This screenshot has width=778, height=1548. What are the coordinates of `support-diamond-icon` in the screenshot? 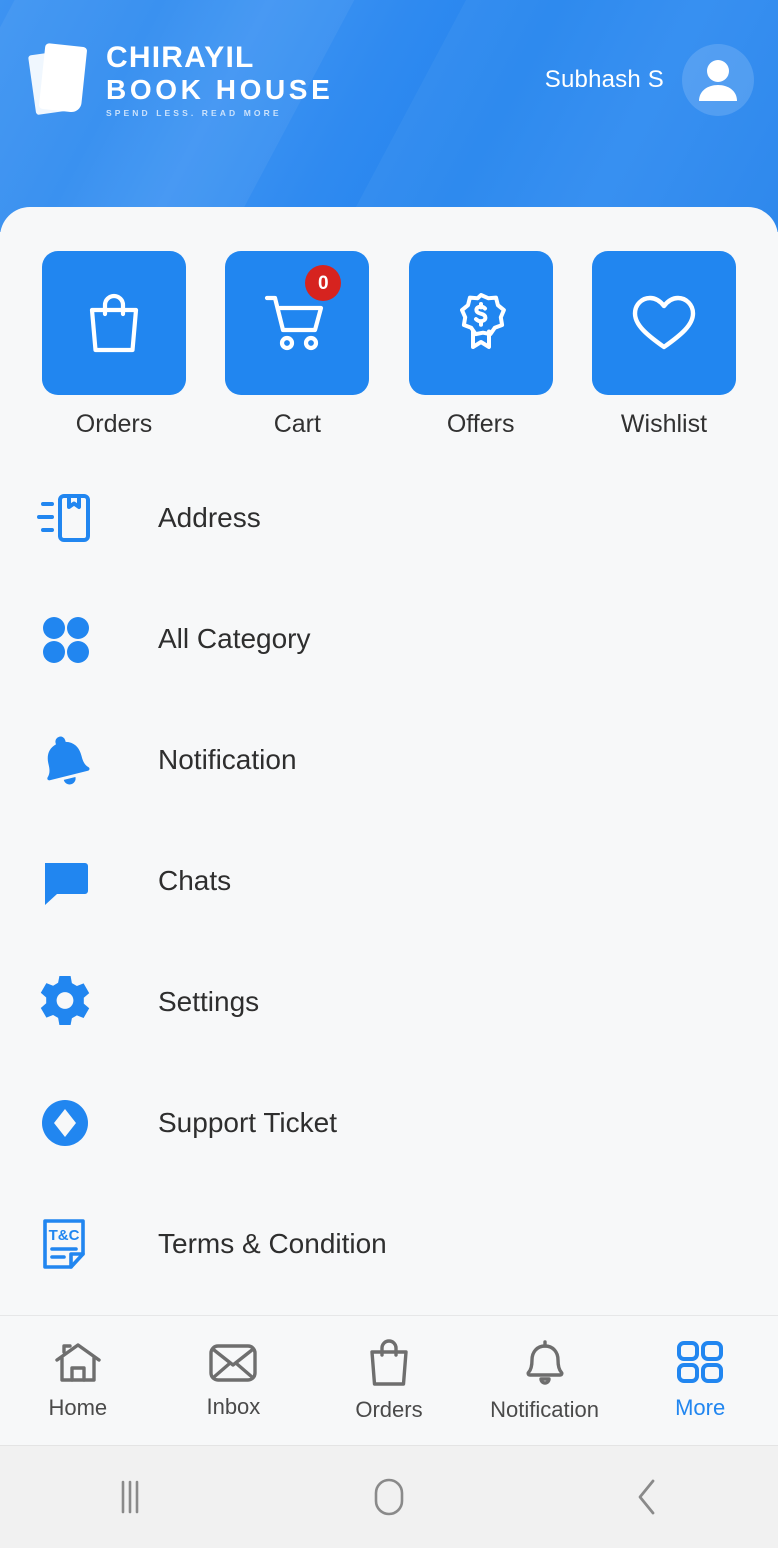 It's located at (65, 1123).